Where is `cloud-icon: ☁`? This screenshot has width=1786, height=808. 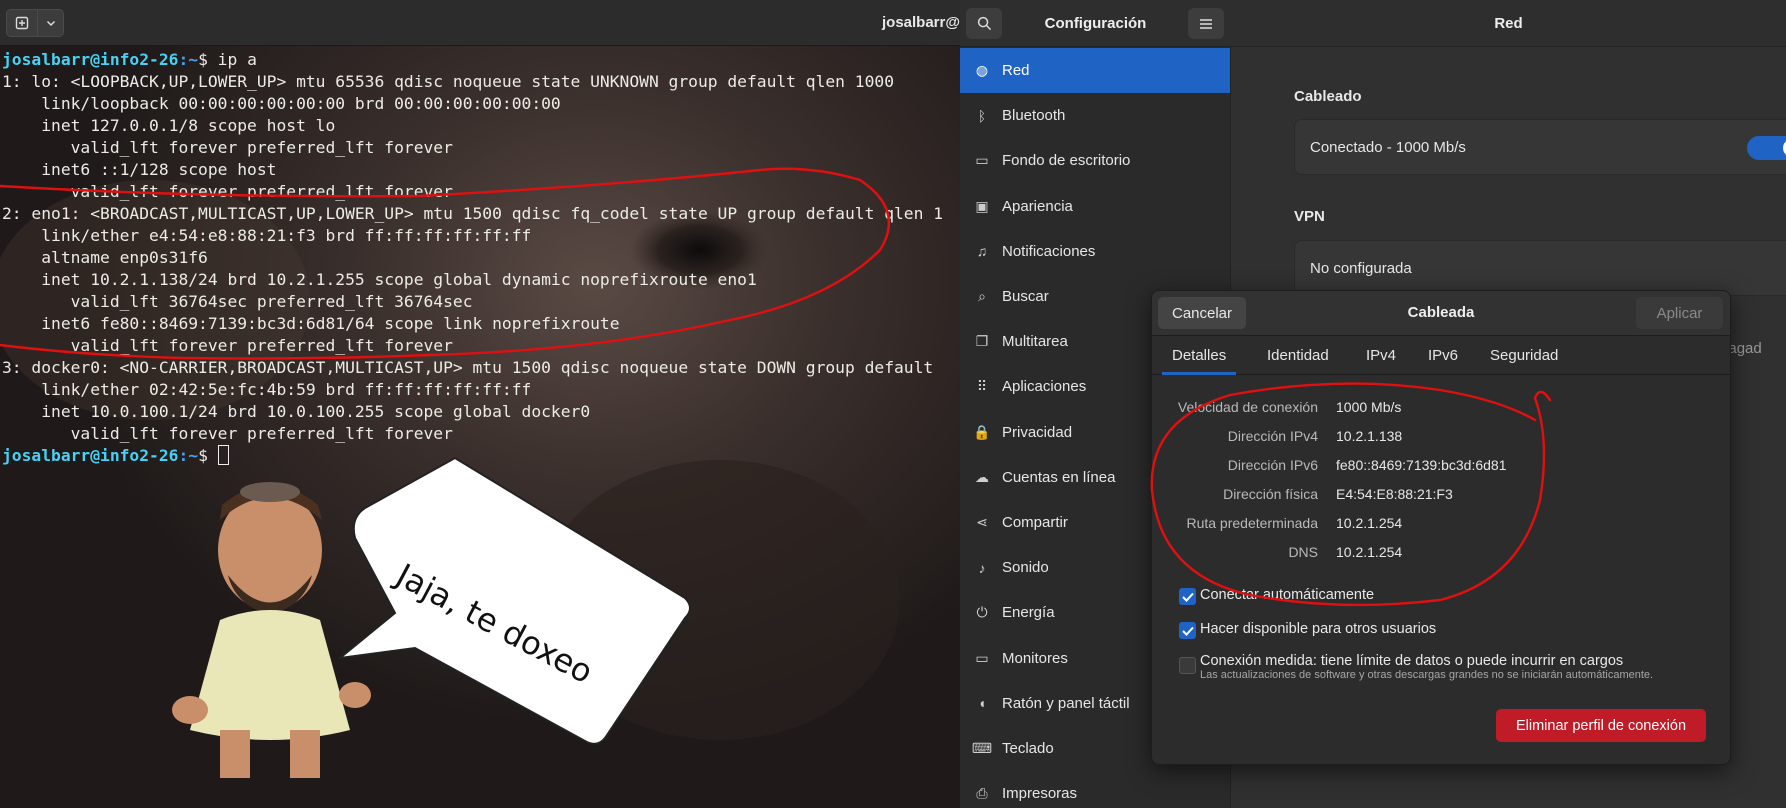 cloud-icon: ☁ is located at coordinates (982, 476).